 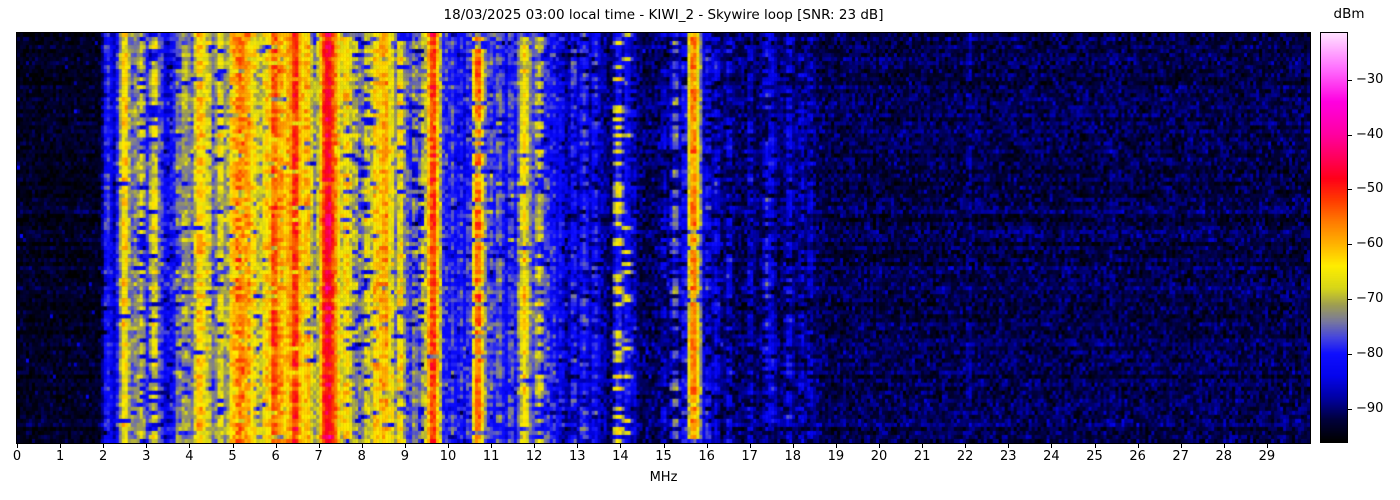 I want to click on x-tick-label: 6, so click(x=275, y=456).